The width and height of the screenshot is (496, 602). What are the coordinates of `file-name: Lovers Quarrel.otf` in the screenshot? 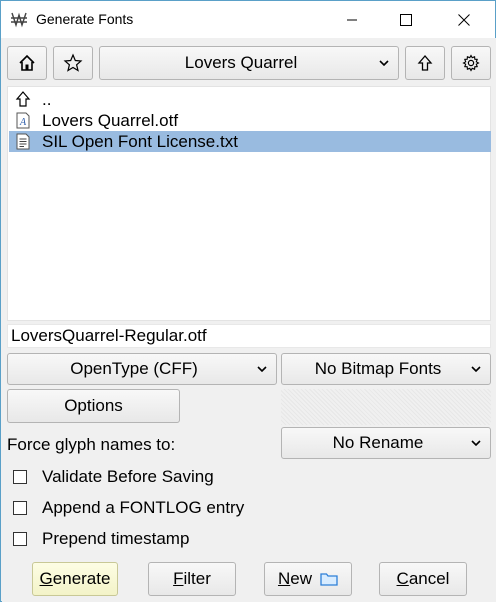 It's located at (110, 120).